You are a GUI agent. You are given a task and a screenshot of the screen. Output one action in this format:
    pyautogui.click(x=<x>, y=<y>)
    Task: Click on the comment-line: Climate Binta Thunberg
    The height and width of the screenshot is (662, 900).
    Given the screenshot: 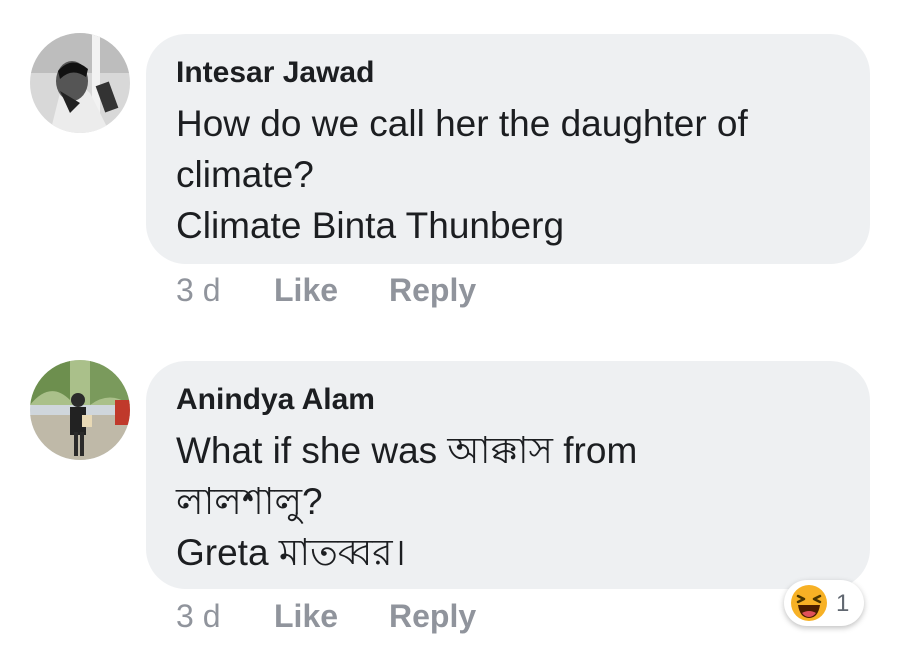 What is the action you would take?
    pyautogui.click(x=370, y=225)
    